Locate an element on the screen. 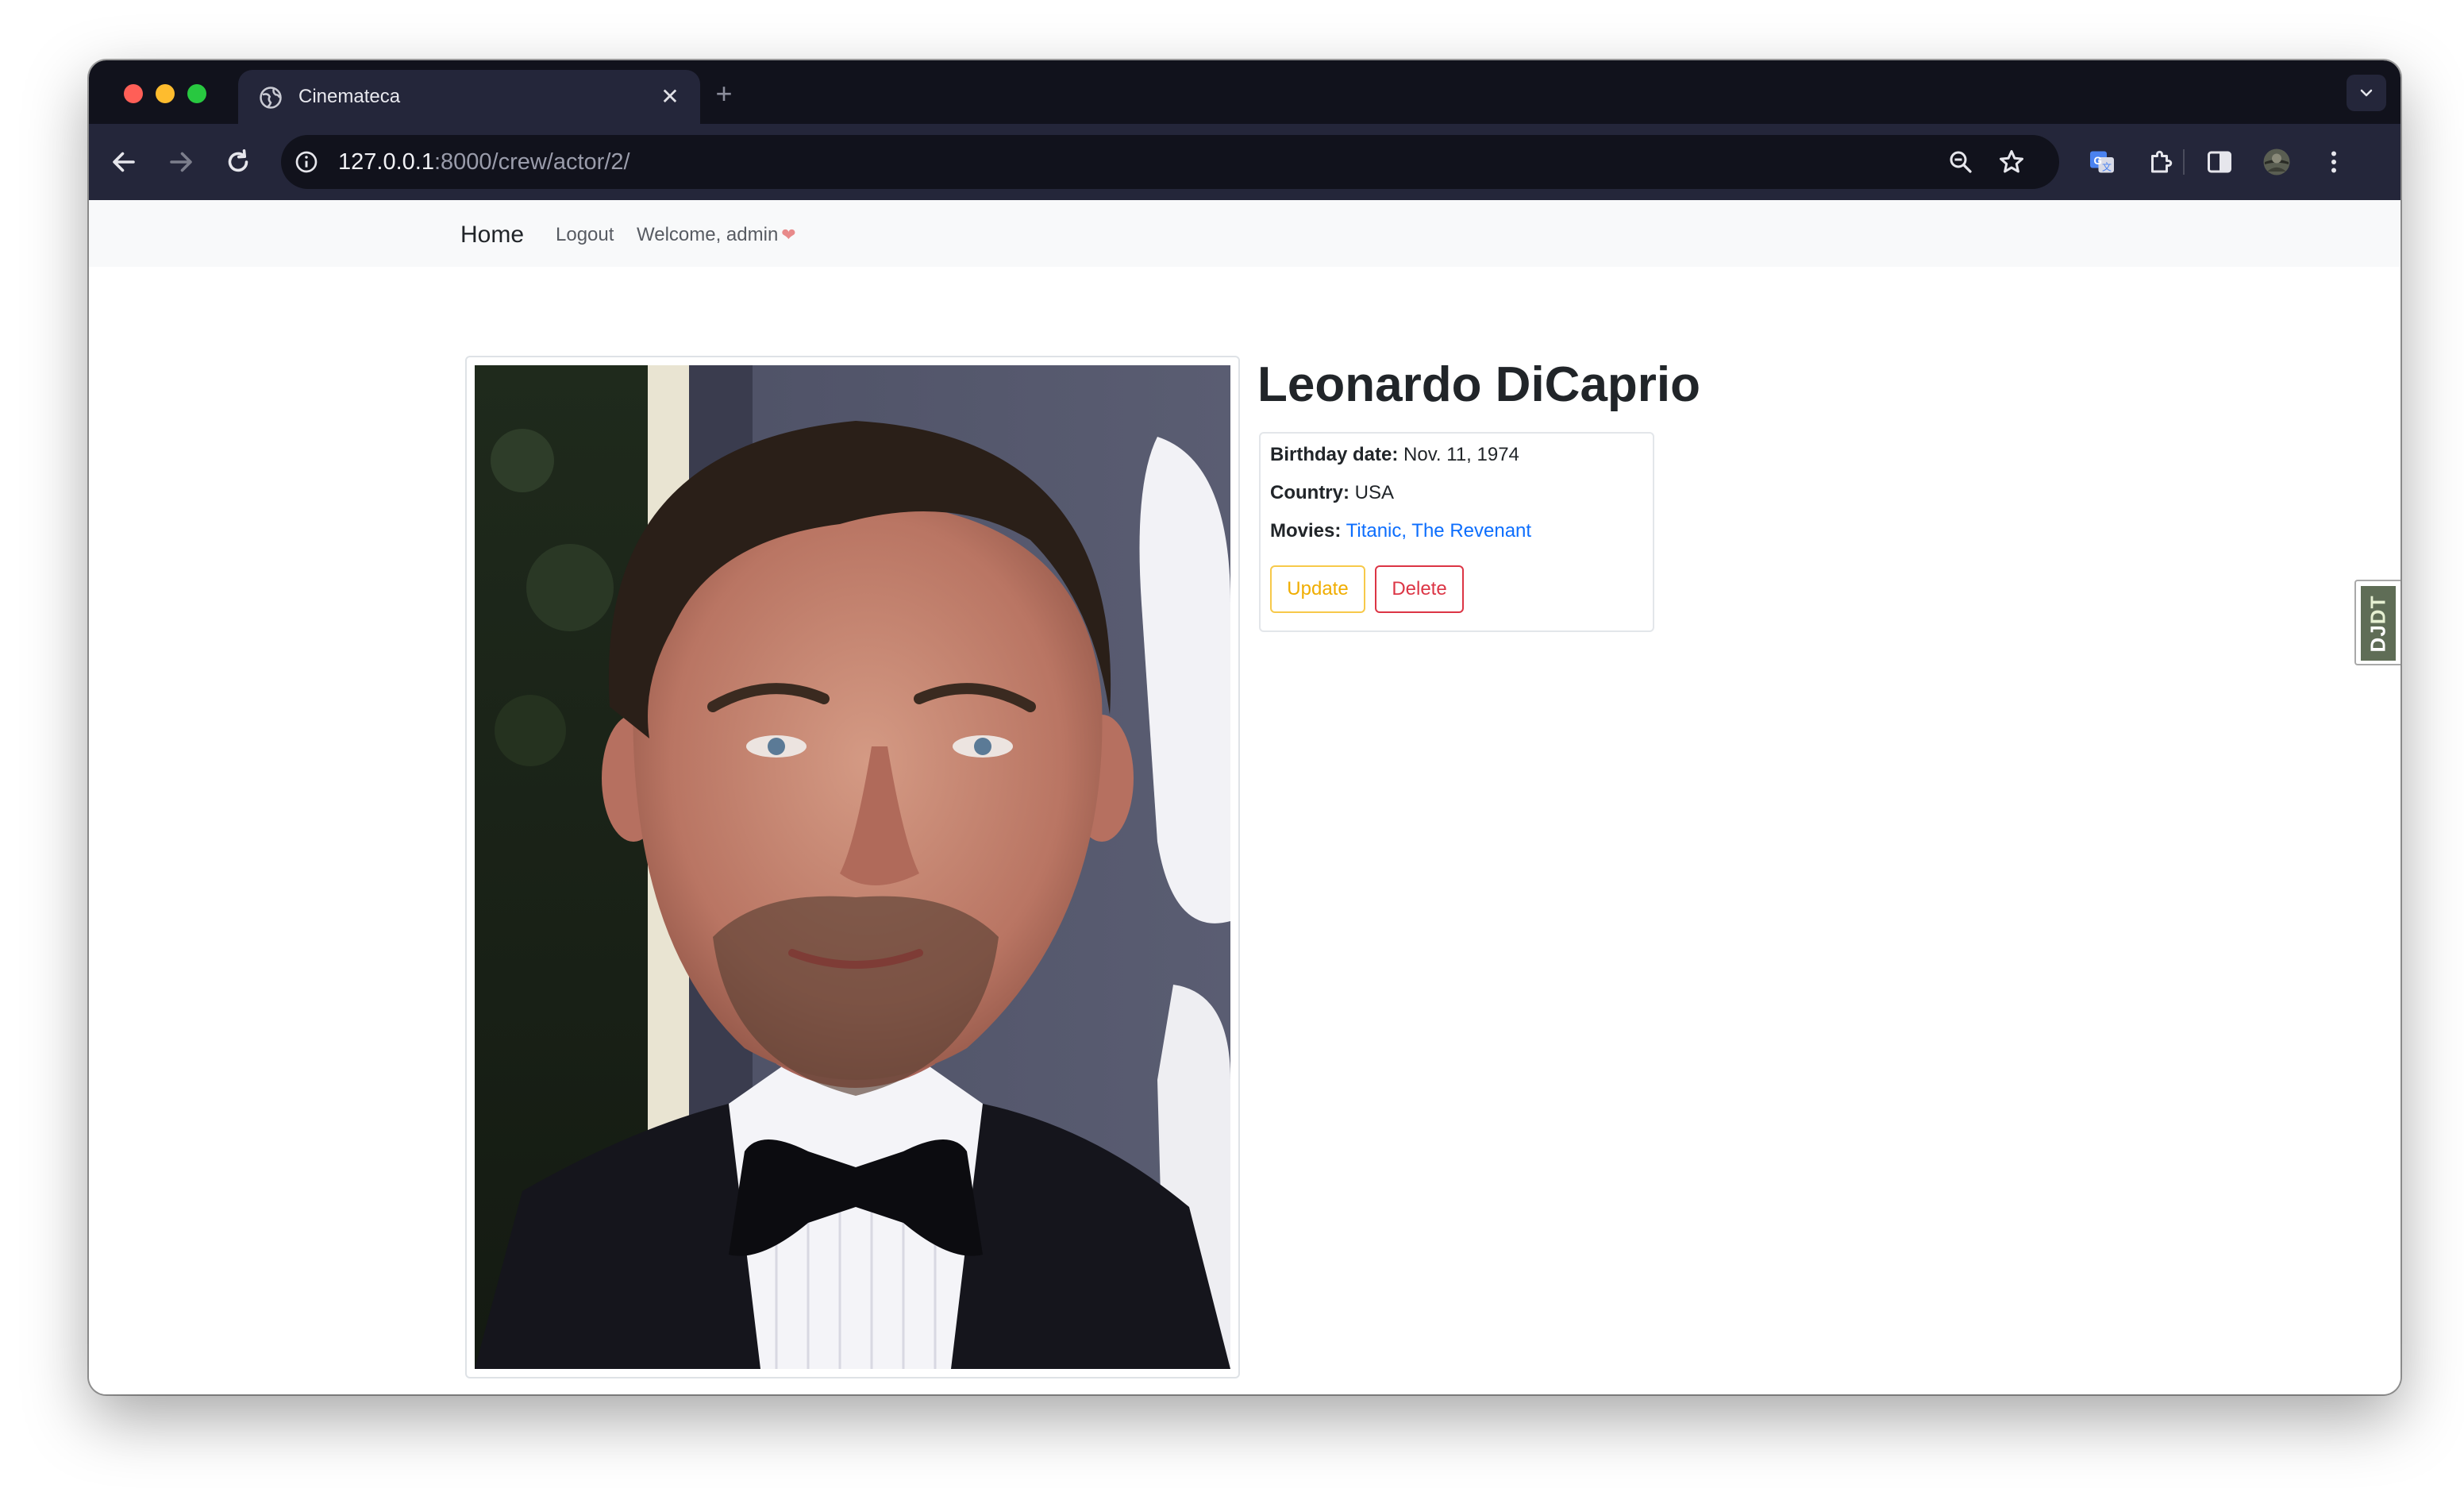 Image resolution: width=2464 pixels, height=1496 pixels. browser-toolbar: 127.0.0.1:8000/crew/actor/2/ G 文 is located at coordinates (1244, 162).